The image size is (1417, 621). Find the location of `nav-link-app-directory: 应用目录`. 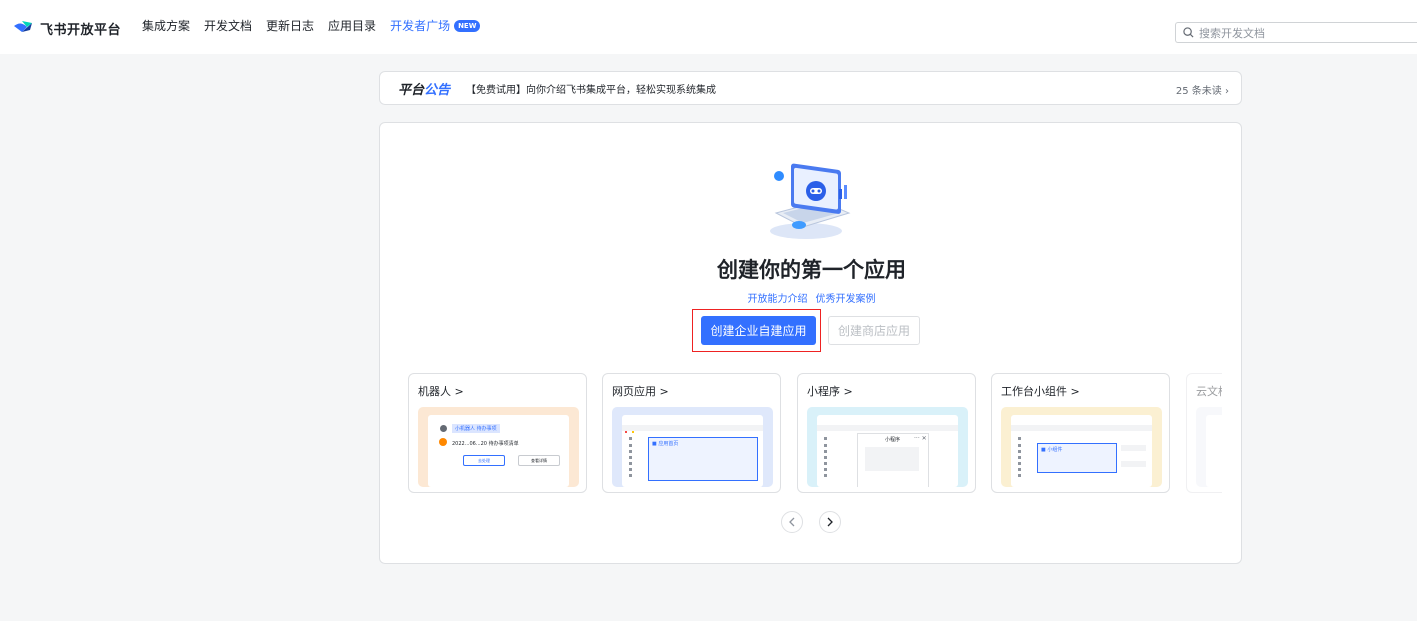

nav-link-app-directory: 应用目录 is located at coordinates (352, 25).